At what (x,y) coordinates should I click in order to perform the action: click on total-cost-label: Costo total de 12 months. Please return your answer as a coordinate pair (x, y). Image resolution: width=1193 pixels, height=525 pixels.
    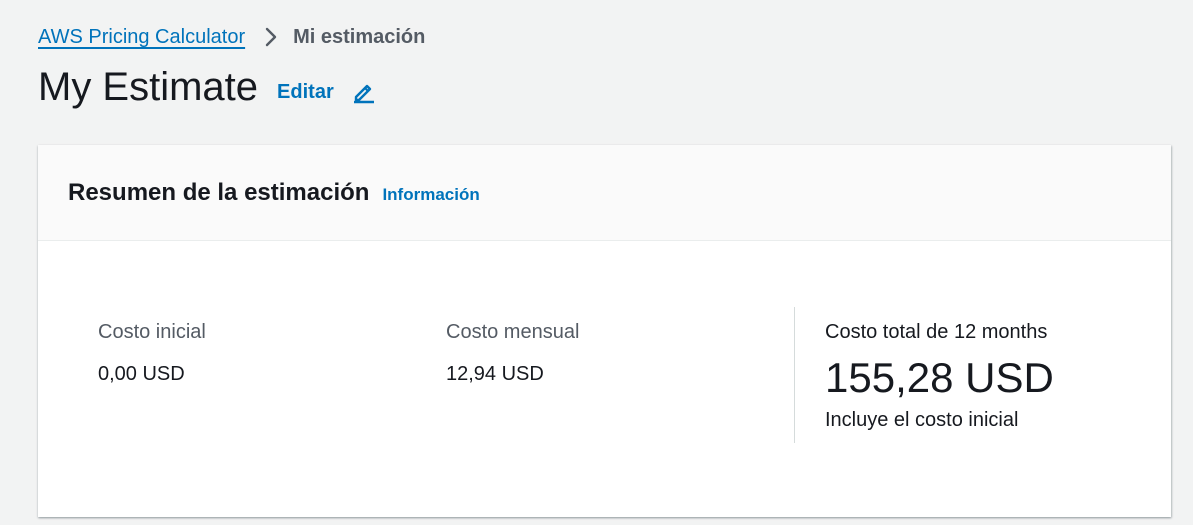
    Looking at the image, I should click on (936, 332).